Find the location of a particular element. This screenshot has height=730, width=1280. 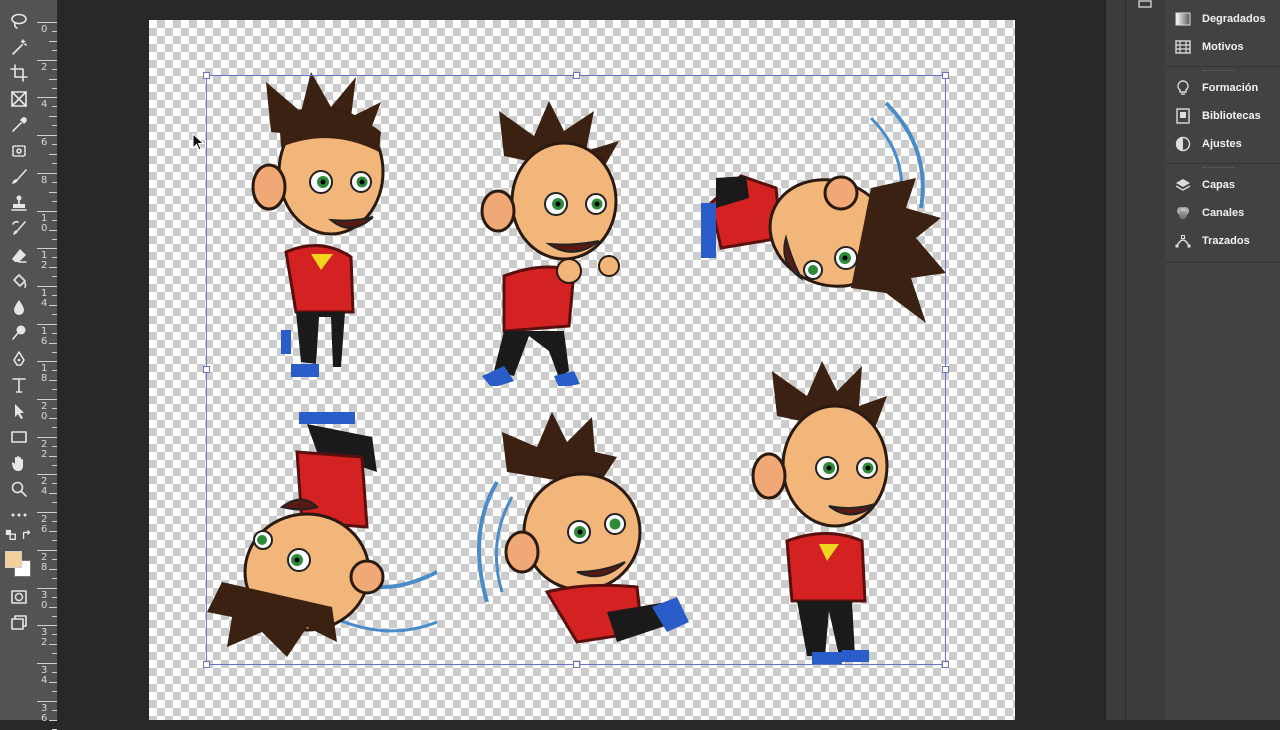

transform-handle-bottom-right is located at coordinates (945, 664).